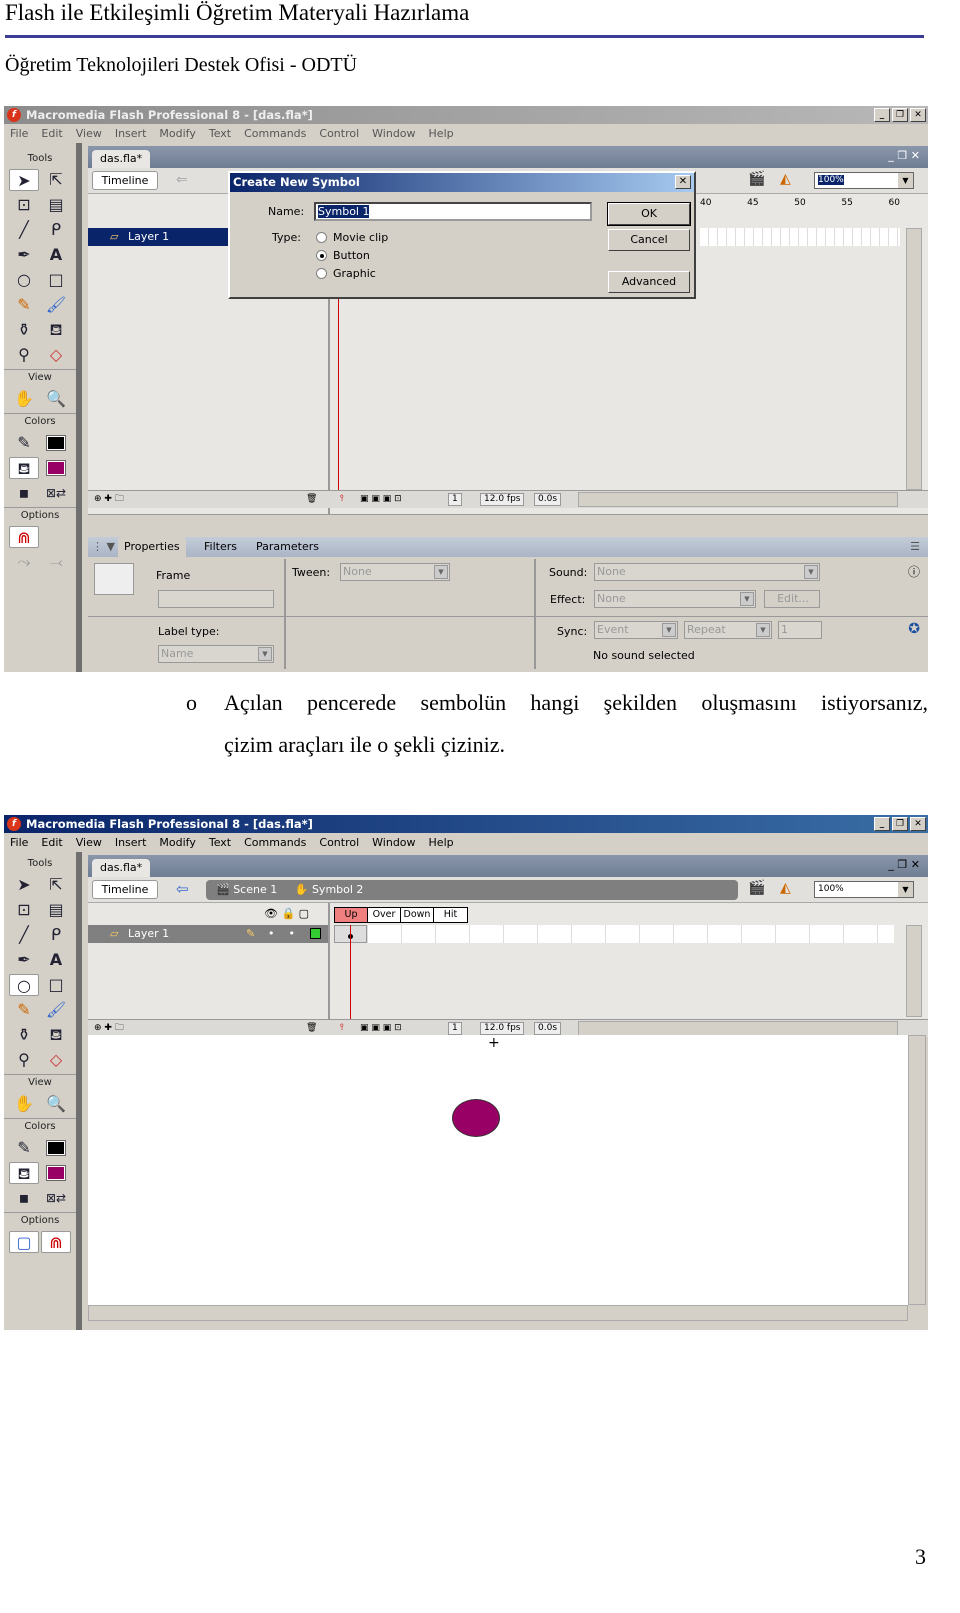 The height and width of the screenshot is (1613, 960). What do you see at coordinates (56, 230) in the screenshot?
I see `lasso-tool-icon: ᑭ` at bounding box center [56, 230].